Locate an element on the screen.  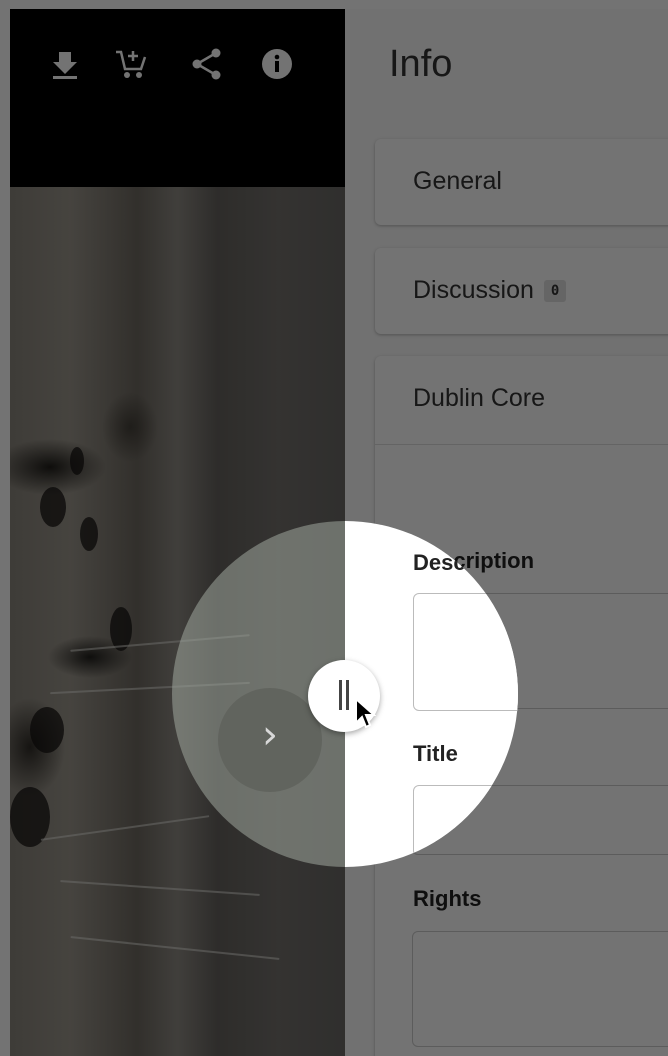
viewer-toolbar is located at coordinates (177, 98).